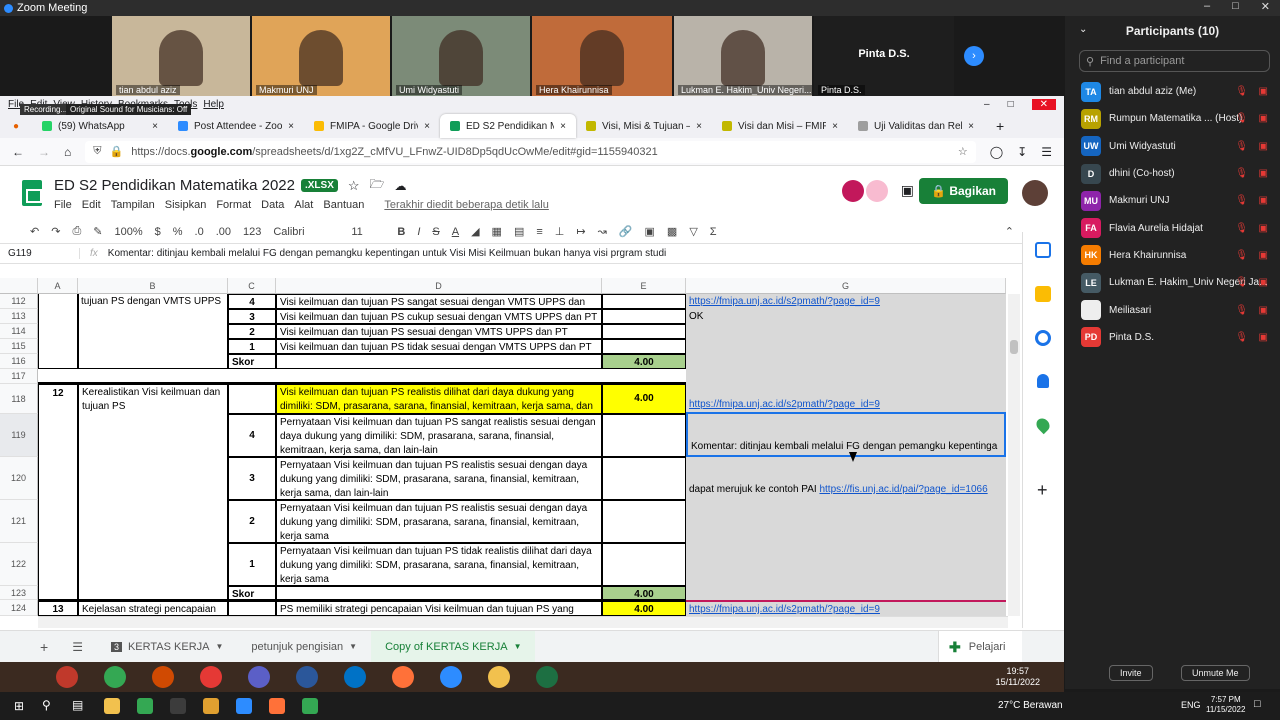 This screenshot has width=1280, height=720. I want to click on empty-row, so click(362, 376).